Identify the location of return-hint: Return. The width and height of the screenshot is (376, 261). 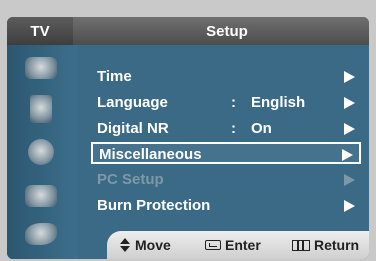
(325, 245).